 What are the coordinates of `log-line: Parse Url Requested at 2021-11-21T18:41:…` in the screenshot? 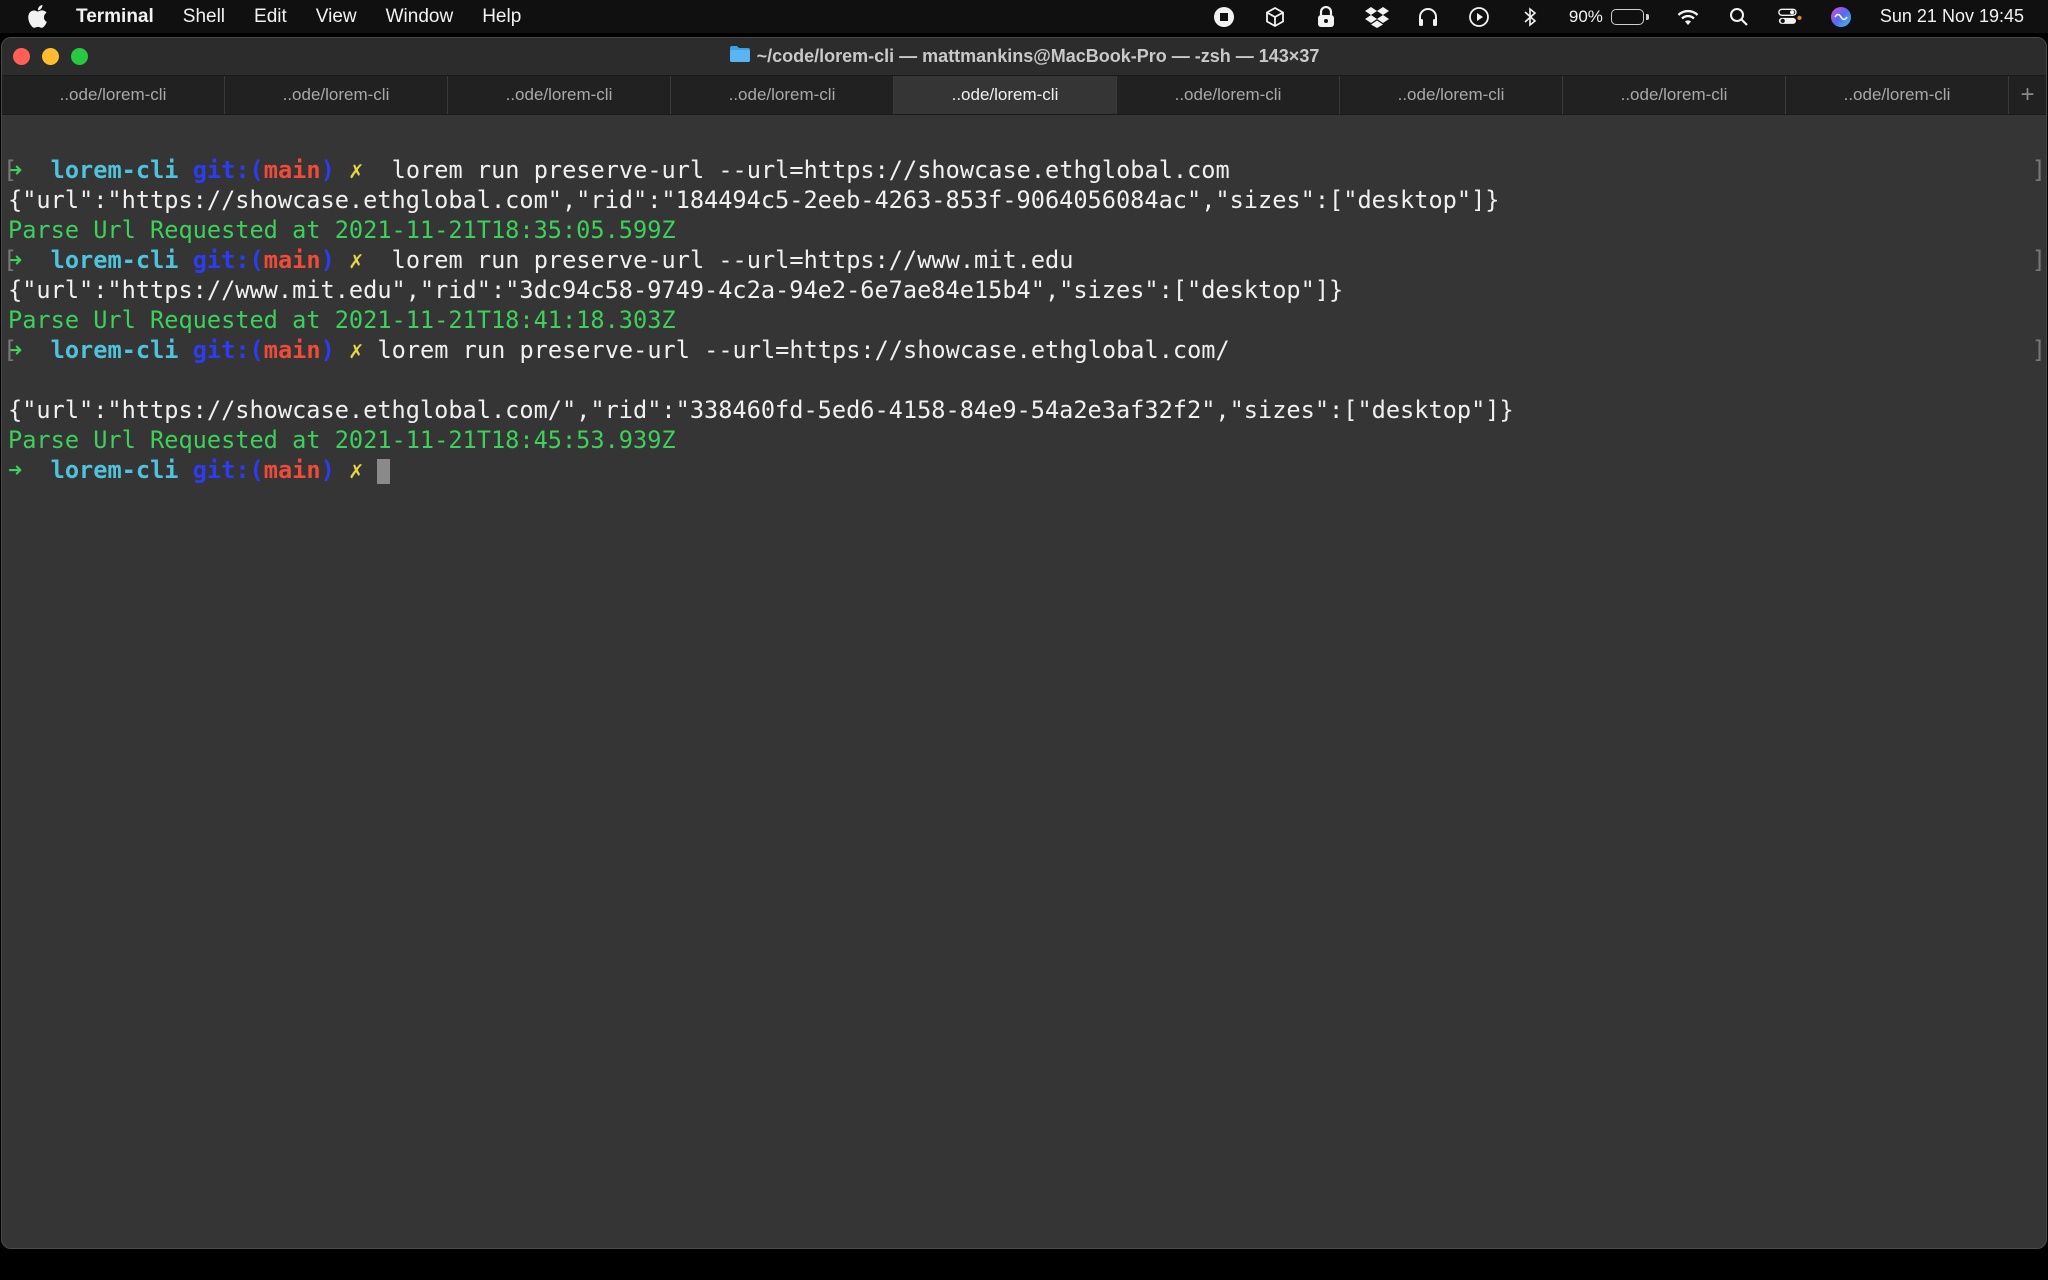 It's located at (342, 320).